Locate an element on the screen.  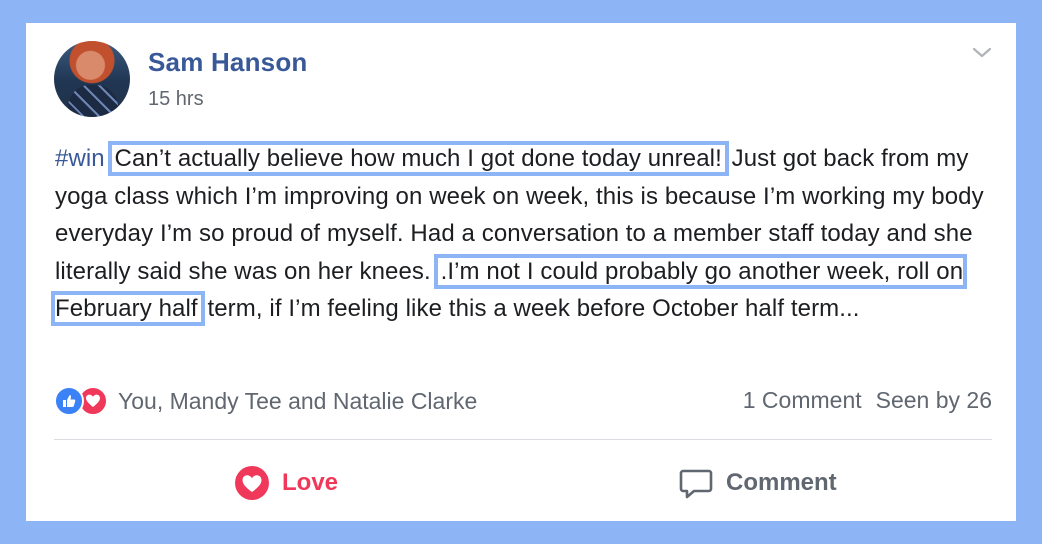
comment-button: Comment is located at coordinates (757, 483).